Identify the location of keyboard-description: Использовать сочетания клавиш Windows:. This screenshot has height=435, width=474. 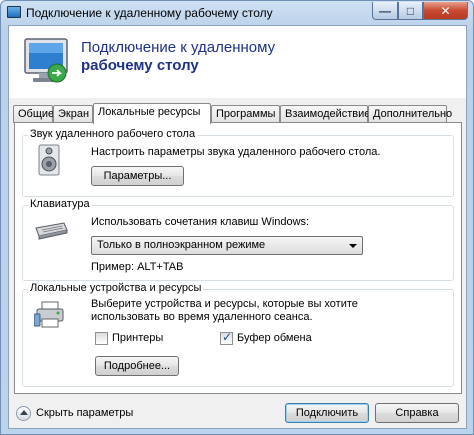
(200, 222).